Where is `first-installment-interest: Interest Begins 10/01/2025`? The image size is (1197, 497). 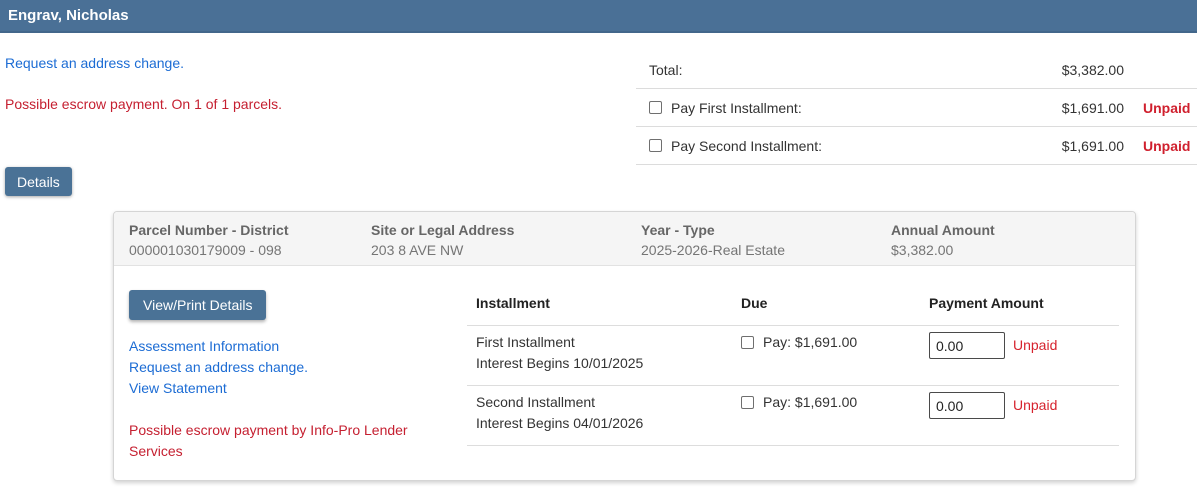
first-installment-interest: Interest Begins 10/01/2025 is located at coordinates (560, 363).